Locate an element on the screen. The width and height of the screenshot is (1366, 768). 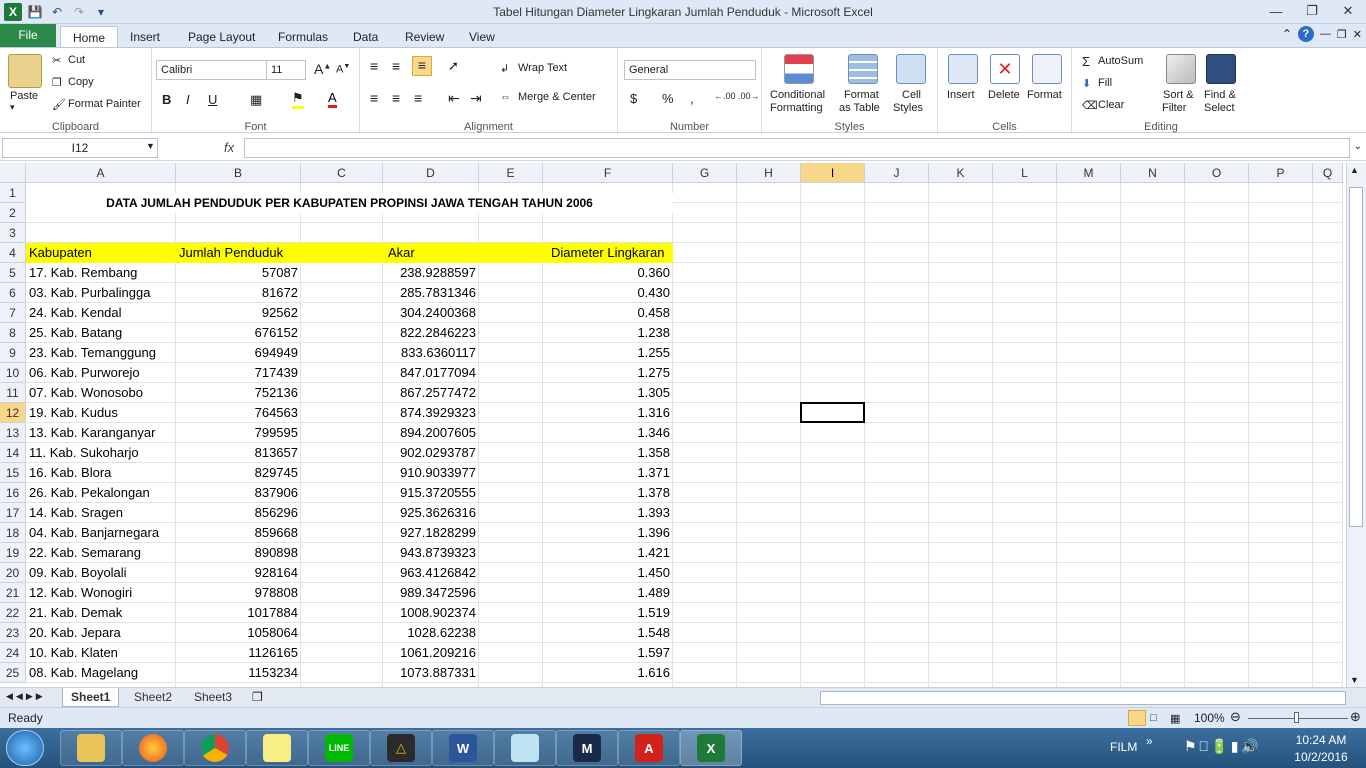
workbook-restore-icon: ❐ is located at coordinates (1342, 34).